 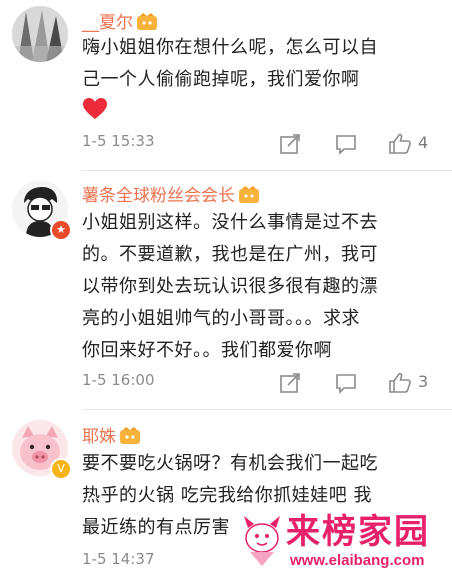 What do you see at coordinates (258, 144) in the screenshot?
I see `comment-meta: 1-5 15:33 4` at bounding box center [258, 144].